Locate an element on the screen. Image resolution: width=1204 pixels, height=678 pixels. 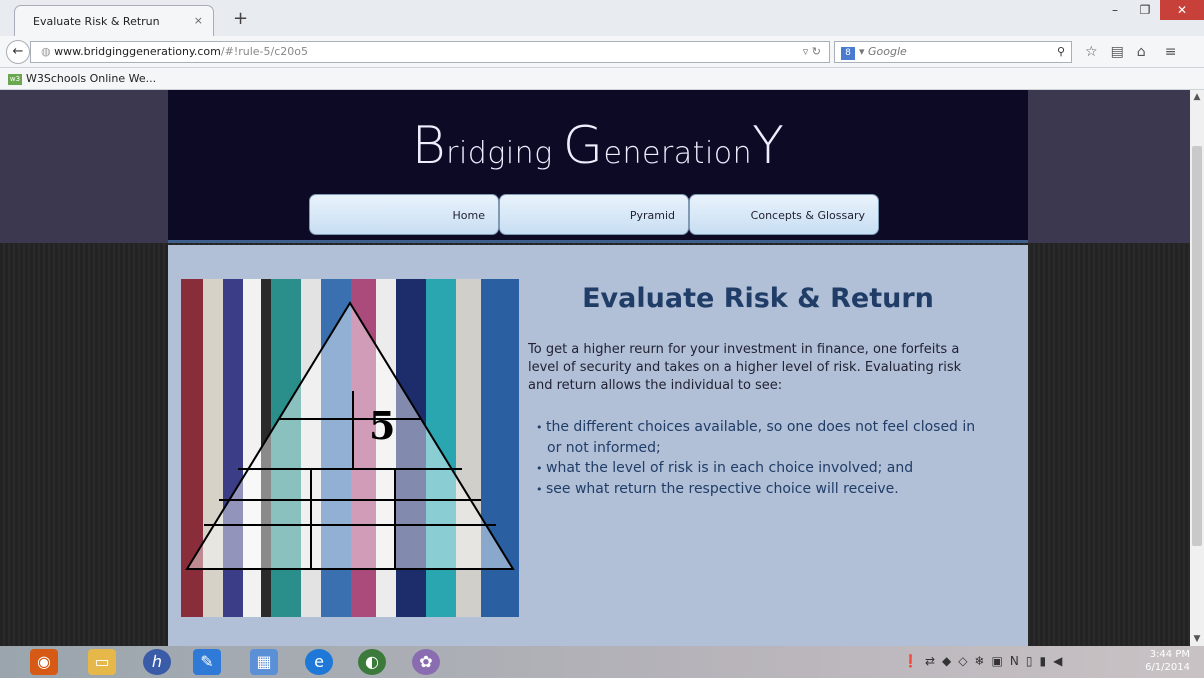
tray-app-icon: ◇ is located at coordinates (962, 661).